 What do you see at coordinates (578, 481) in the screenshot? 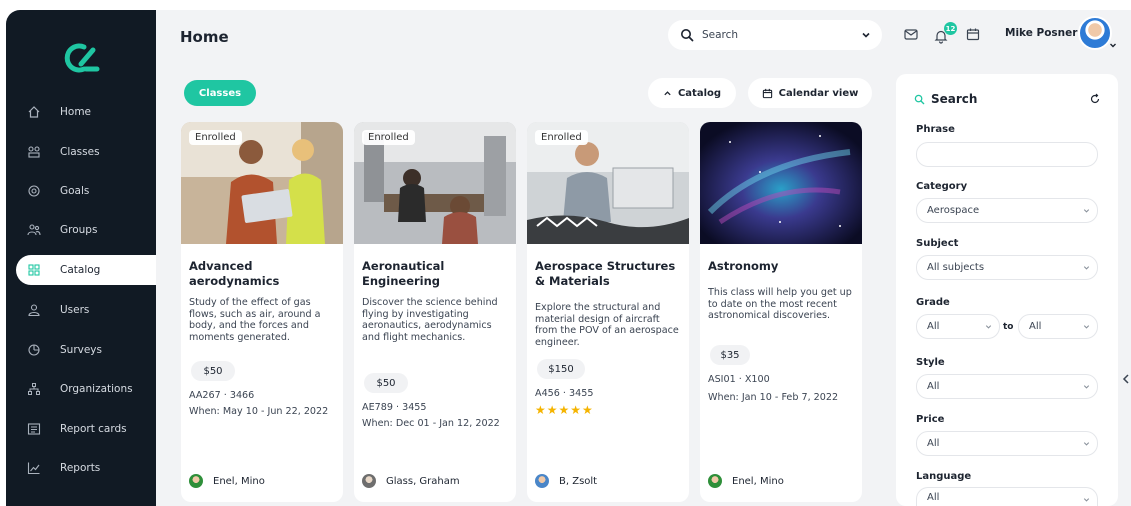
I see `instructor-name: B, Zsolt` at bounding box center [578, 481].